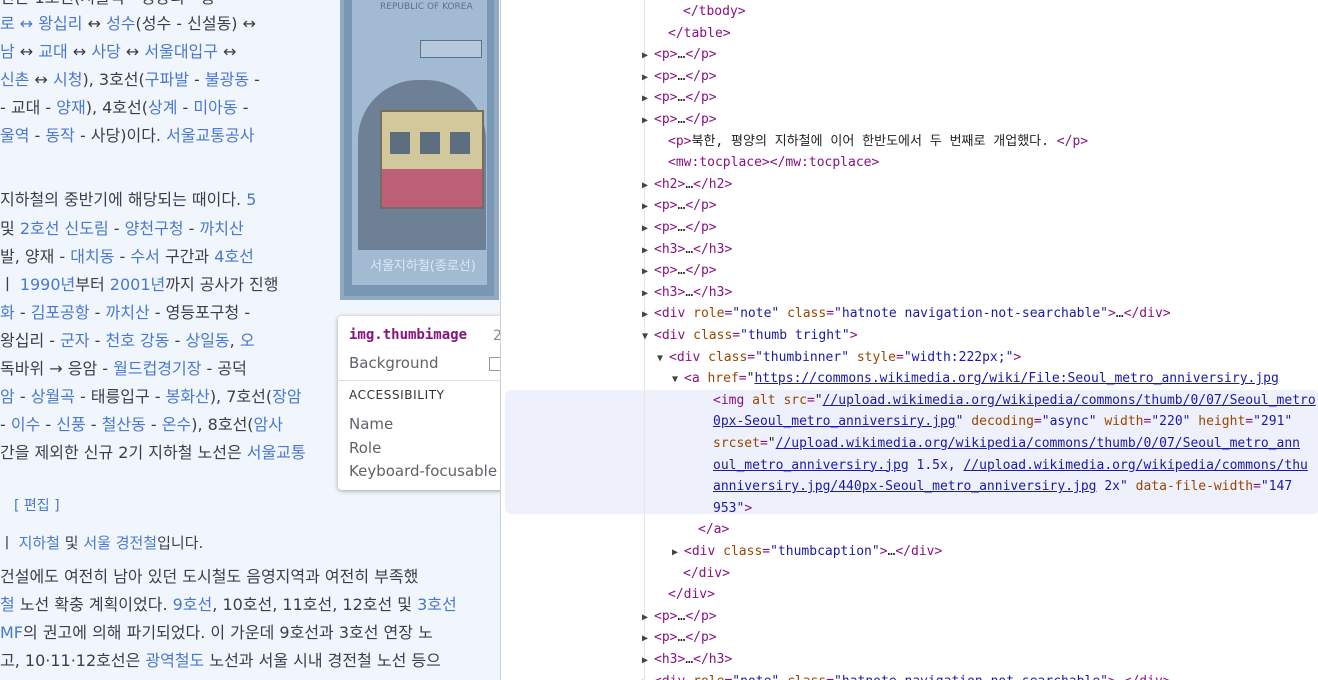 This screenshot has width=1318, height=680. I want to click on article-link: 서울대입구, so click(181, 51).